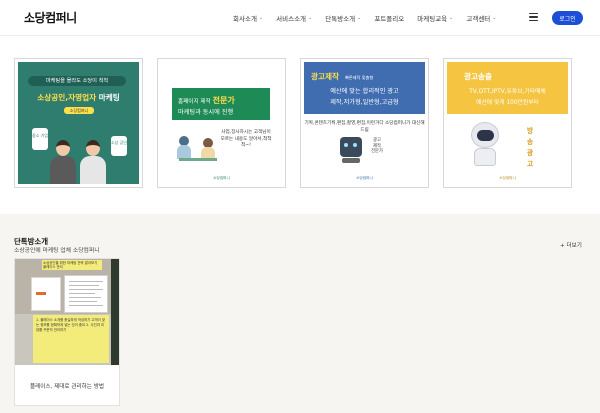 This screenshot has width=600, height=413. I want to click on main-nav: 회사소개 ⌄ 서비스소개 ⌄ 단톡방소개 ⌄ 포트폴리오 마케팅교육 ⌄ 고객센터 ⌄, so click(371, 18).